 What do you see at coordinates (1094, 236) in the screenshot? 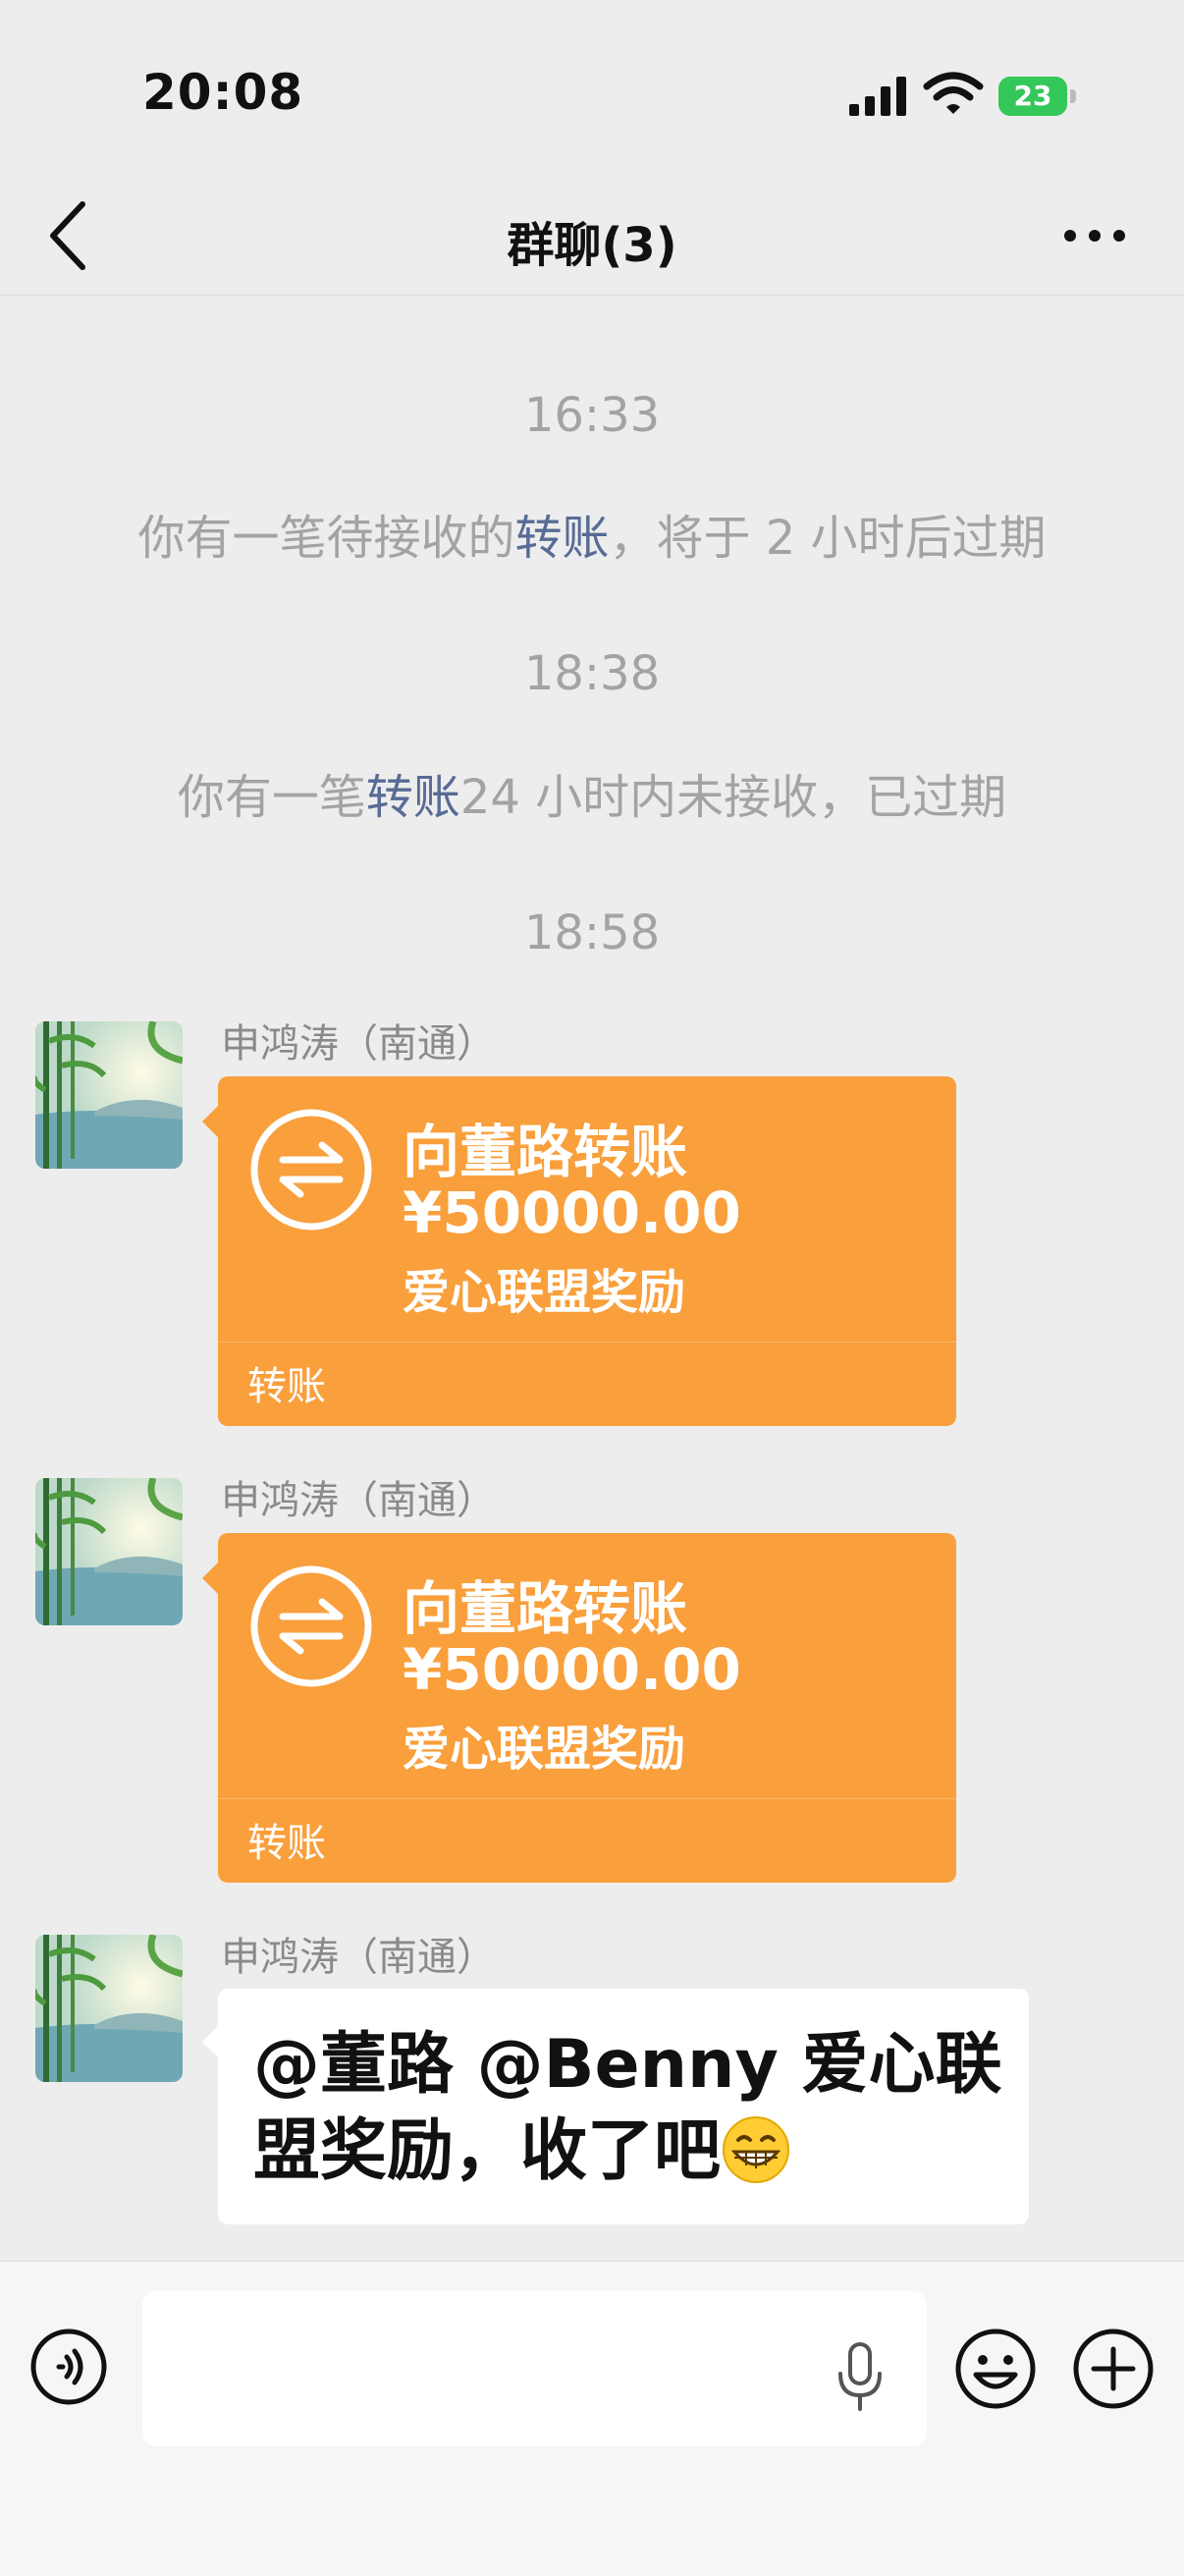
I see `more-icon` at bounding box center [1094, 236].